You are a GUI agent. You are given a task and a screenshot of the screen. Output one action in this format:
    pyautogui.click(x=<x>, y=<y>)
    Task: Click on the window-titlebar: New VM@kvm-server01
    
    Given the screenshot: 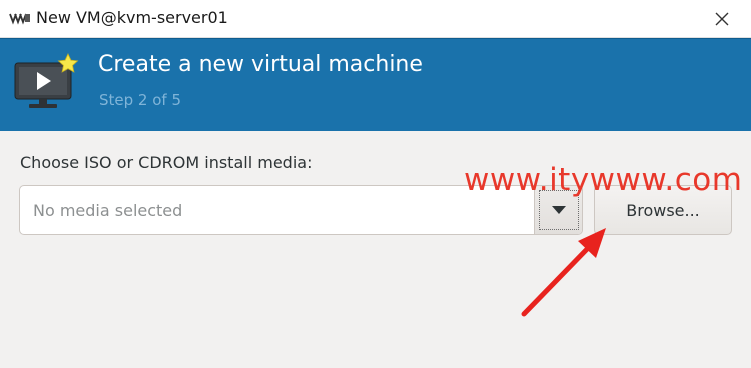 What is the action you would take?
    pyautogui.click(x=375, y=19)
    